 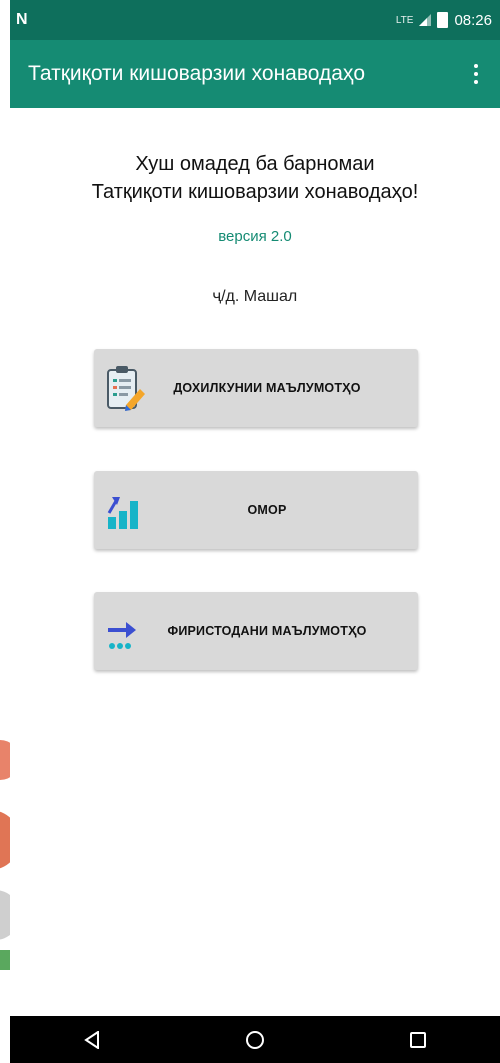 I want to click on system-nav-bar, so click(x=255, y=1039).